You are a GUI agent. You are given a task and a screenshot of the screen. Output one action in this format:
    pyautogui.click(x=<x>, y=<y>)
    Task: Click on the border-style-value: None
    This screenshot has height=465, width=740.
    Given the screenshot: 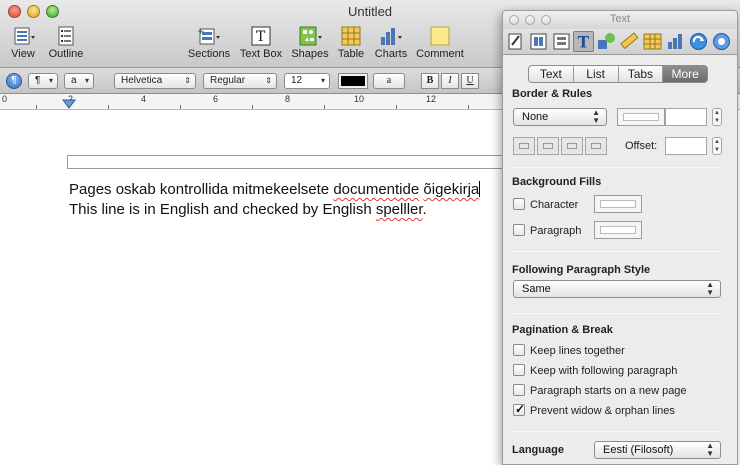 What is the action you would take?
    pyautogui.click(x=535, y=117)
    